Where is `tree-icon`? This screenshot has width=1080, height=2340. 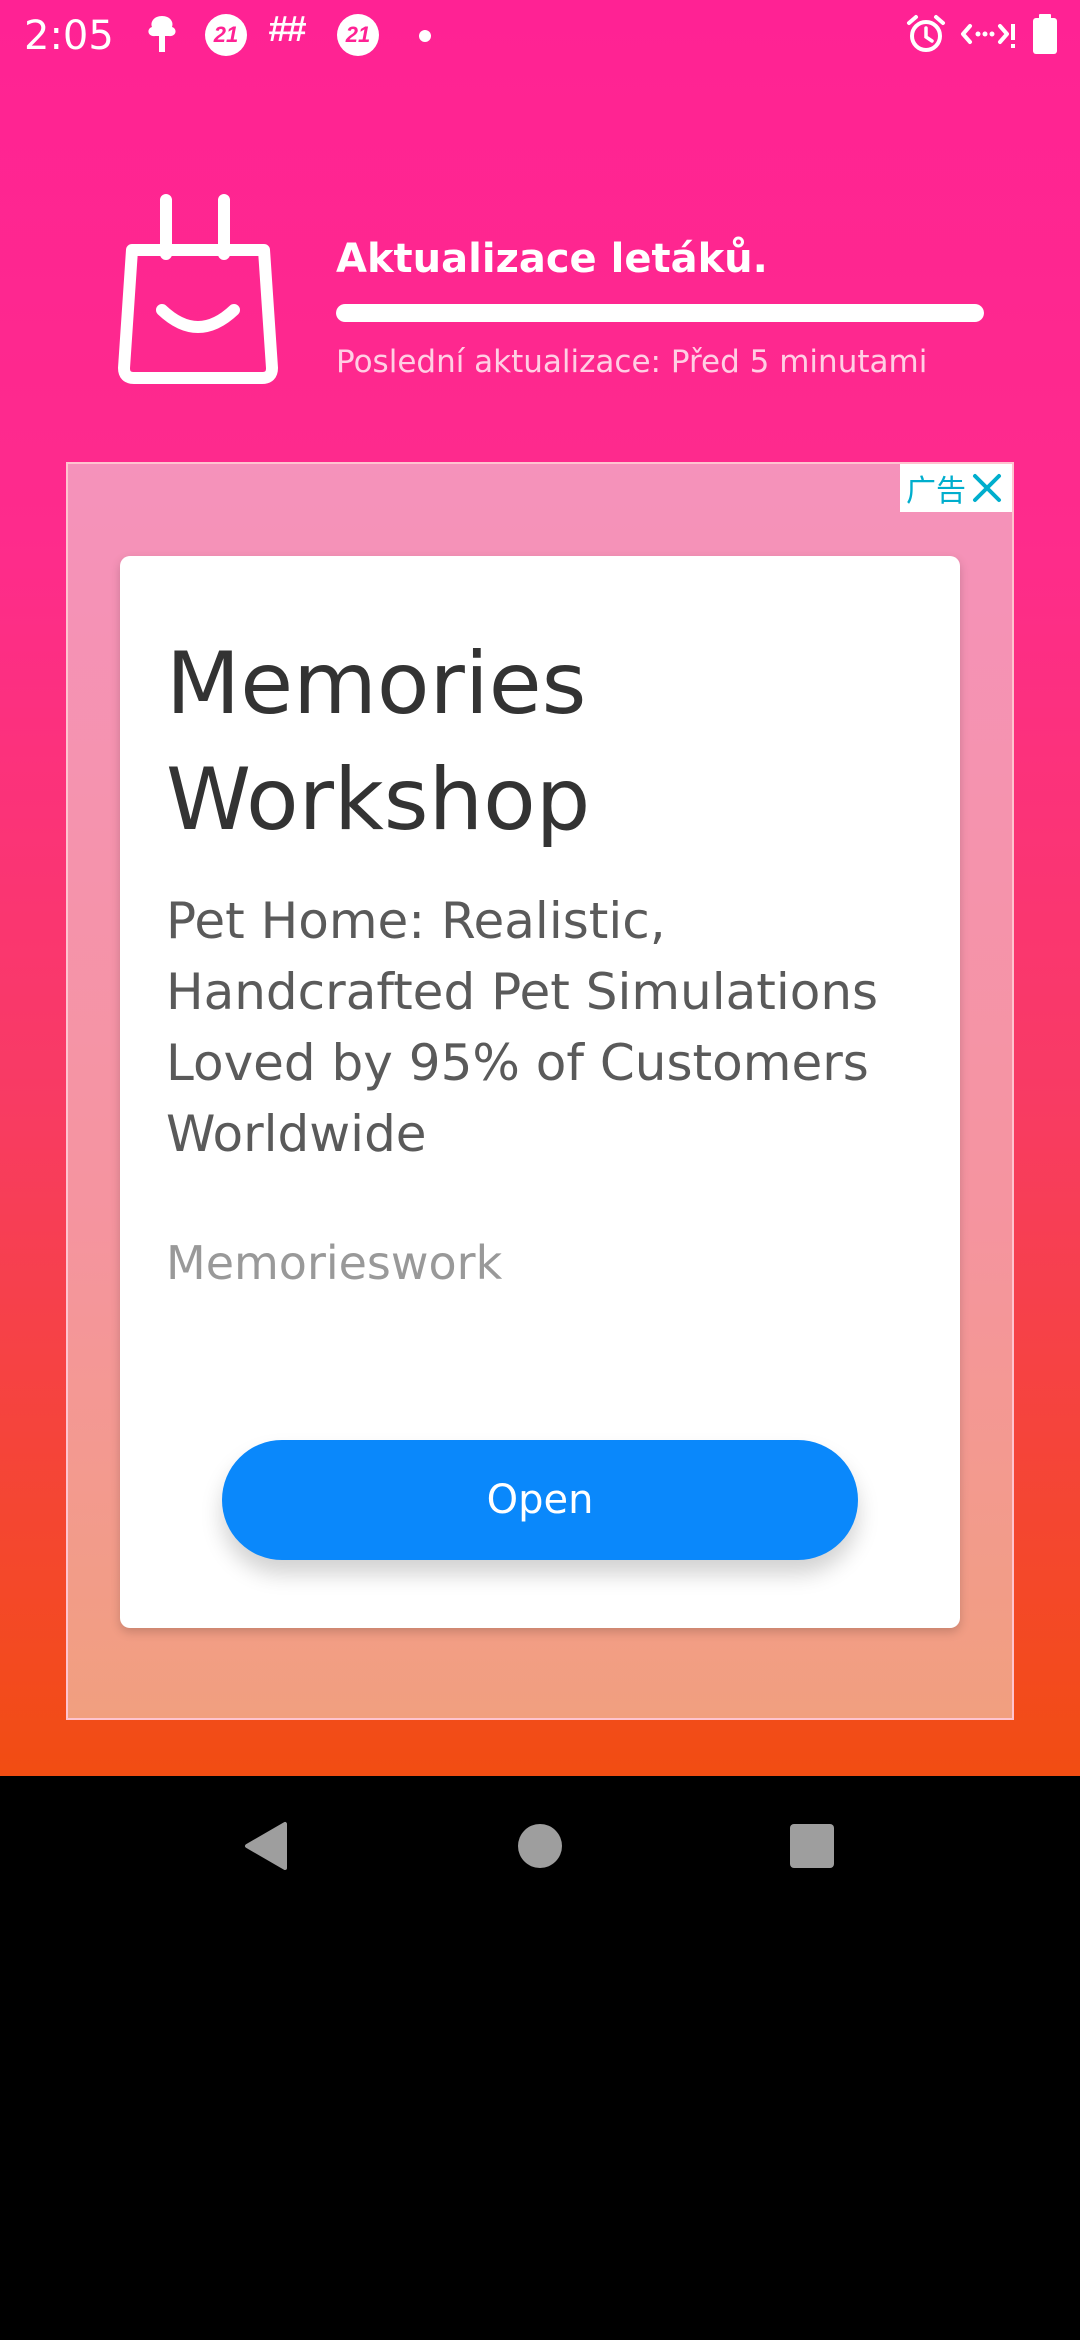
tree-icon is located at coordinates (162, 34).